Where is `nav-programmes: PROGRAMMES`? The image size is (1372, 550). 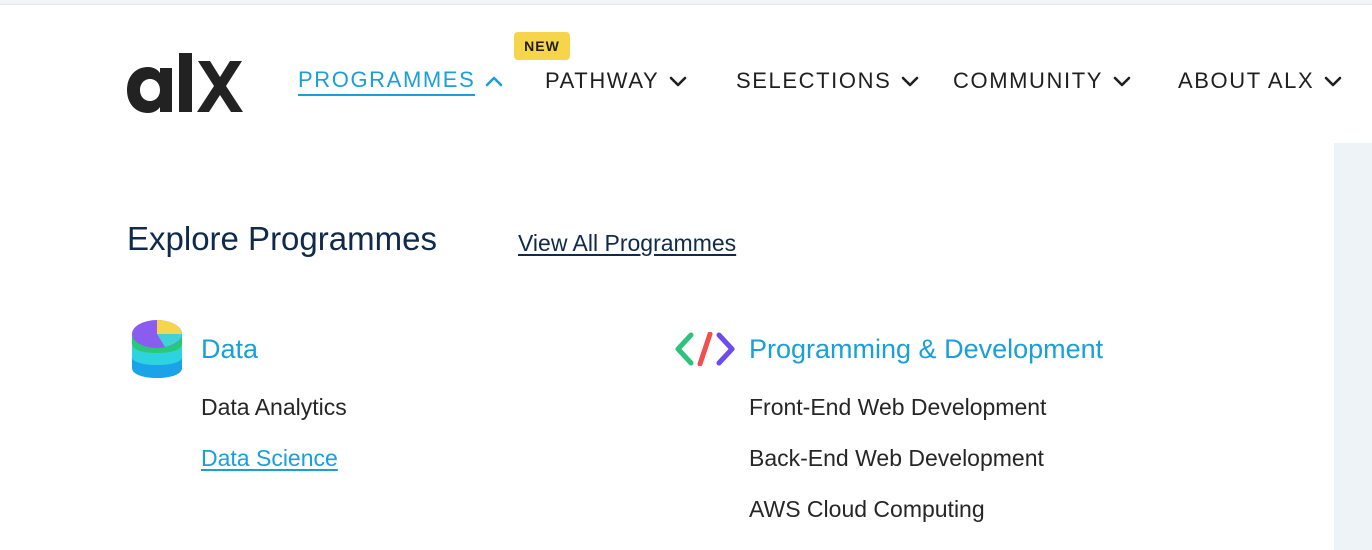 nav-programmes: PROGRAMMES is located at coordinates (400, 81).